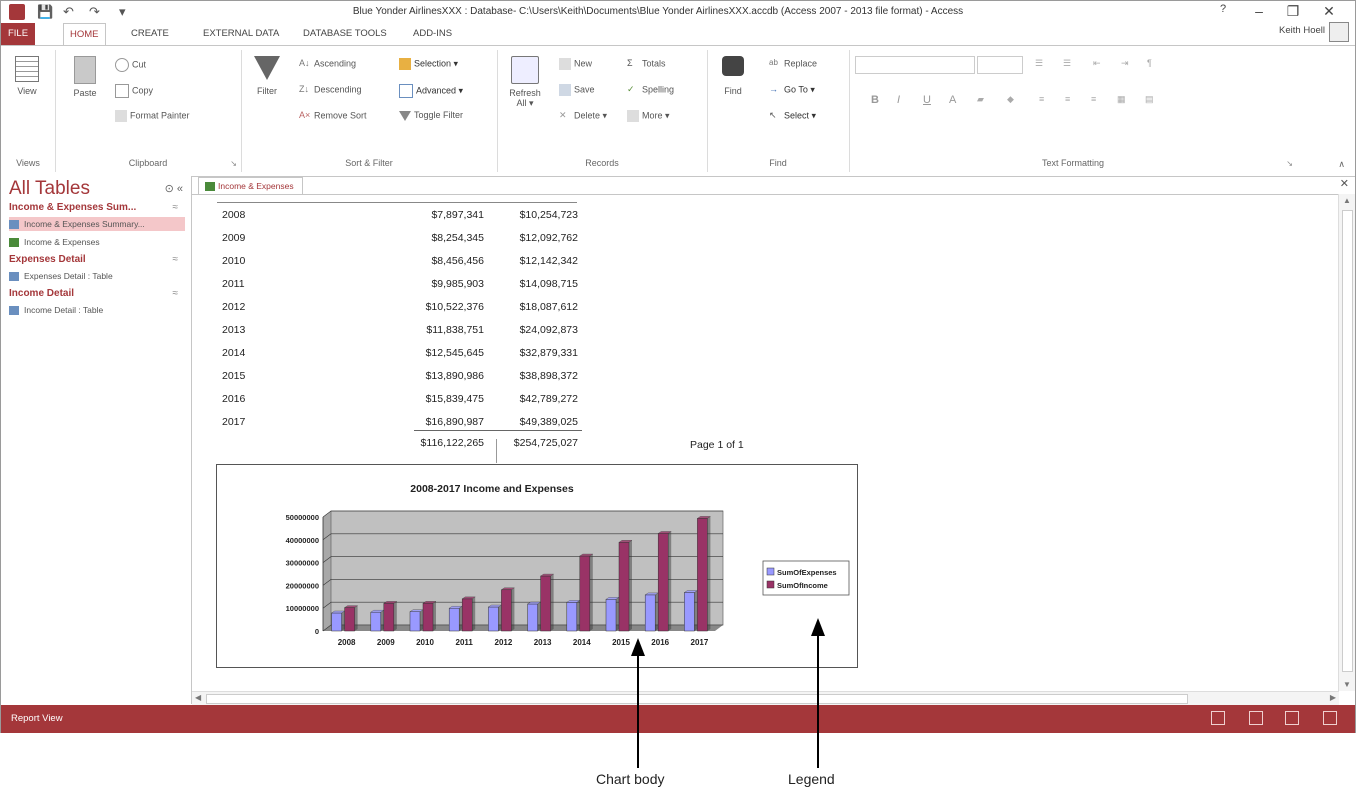 This screenshot has width=1356, height=791. I want to click on callout-arrows, so click(728, 693).